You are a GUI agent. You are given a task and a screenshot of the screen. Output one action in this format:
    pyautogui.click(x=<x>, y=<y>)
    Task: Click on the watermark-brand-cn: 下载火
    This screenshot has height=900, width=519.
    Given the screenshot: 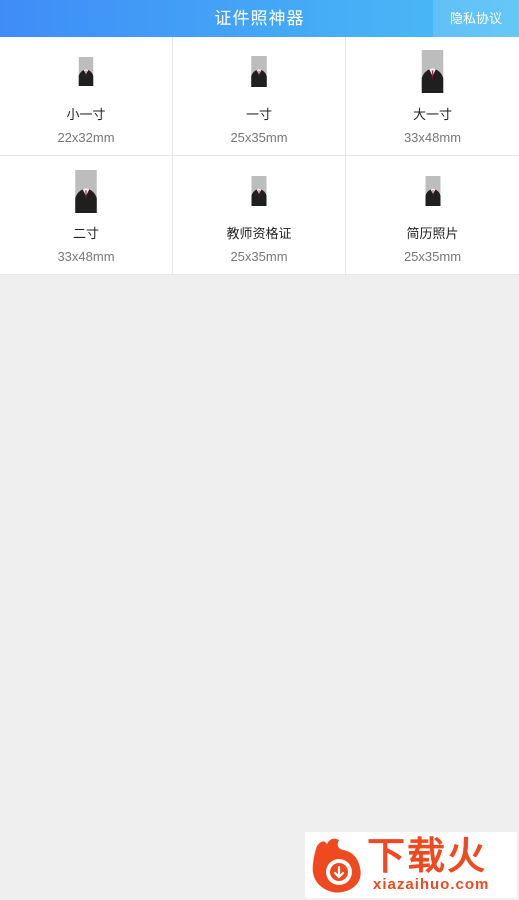 What is the action you would take?
    pyautogui.click(x=427, y=856)
    